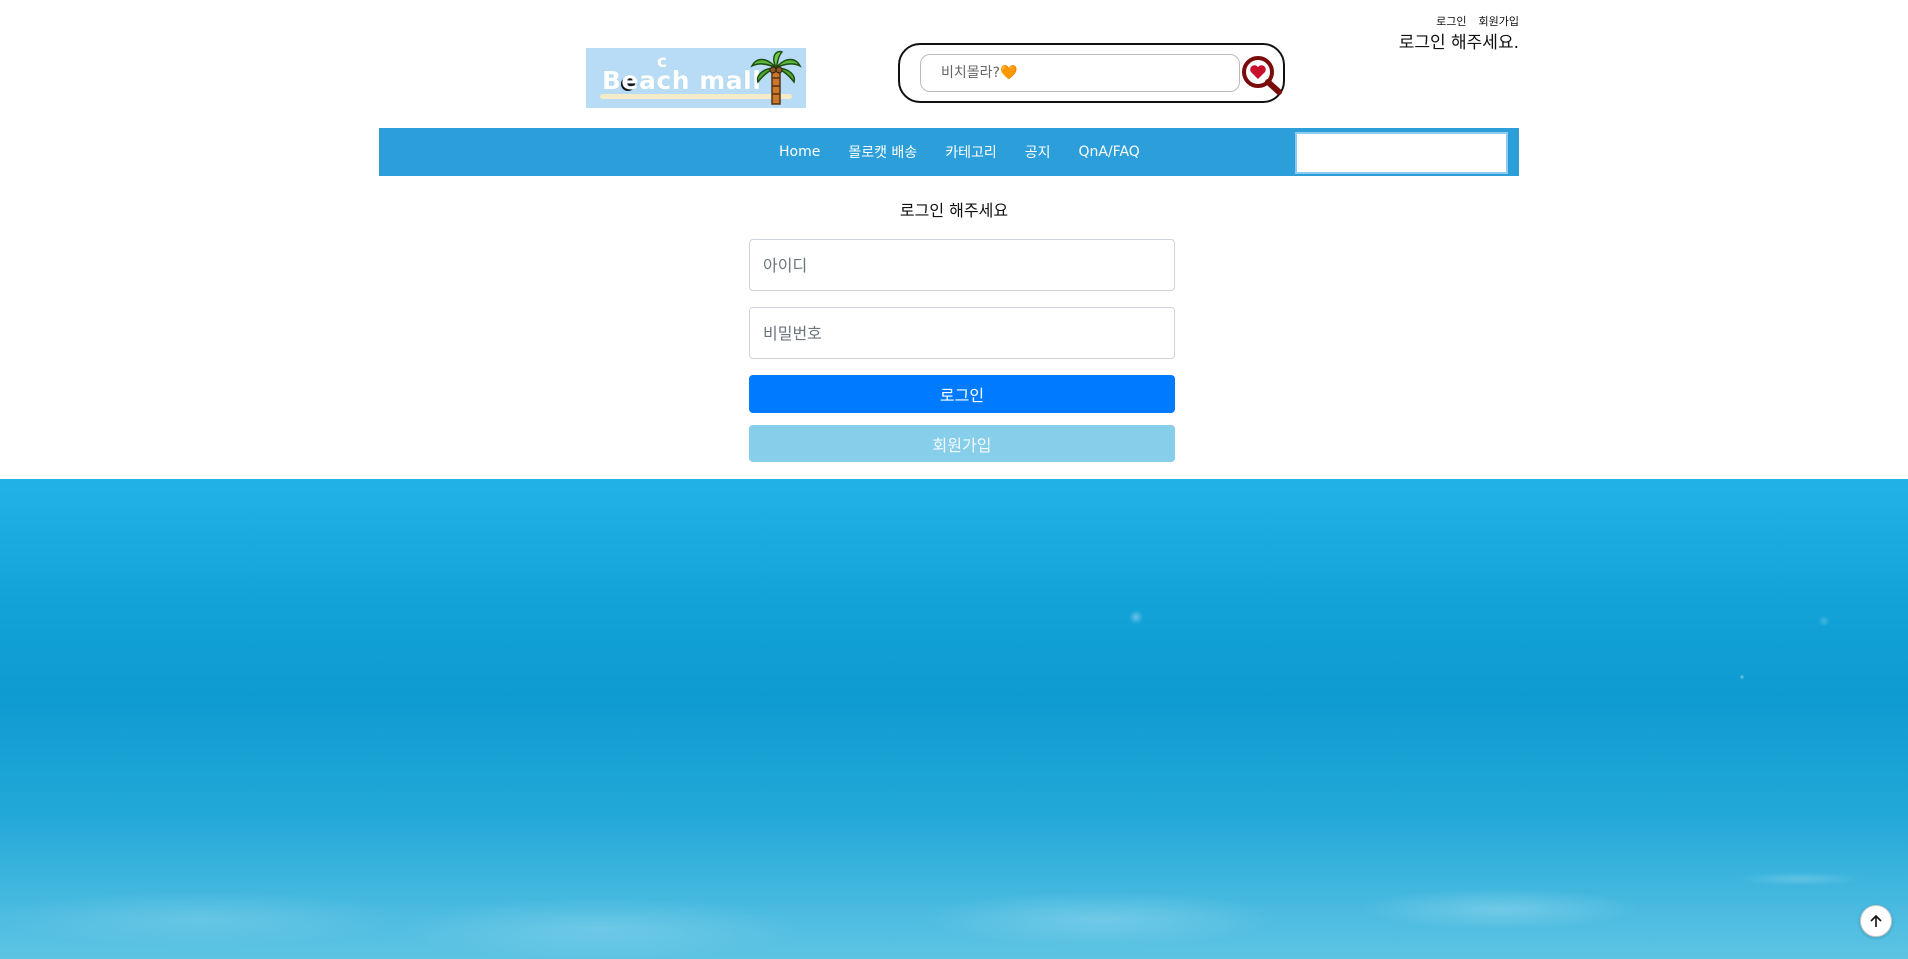 This screenshot has height=959, width=1908. I want to click on scroll-top-button, so click(1876, 921).